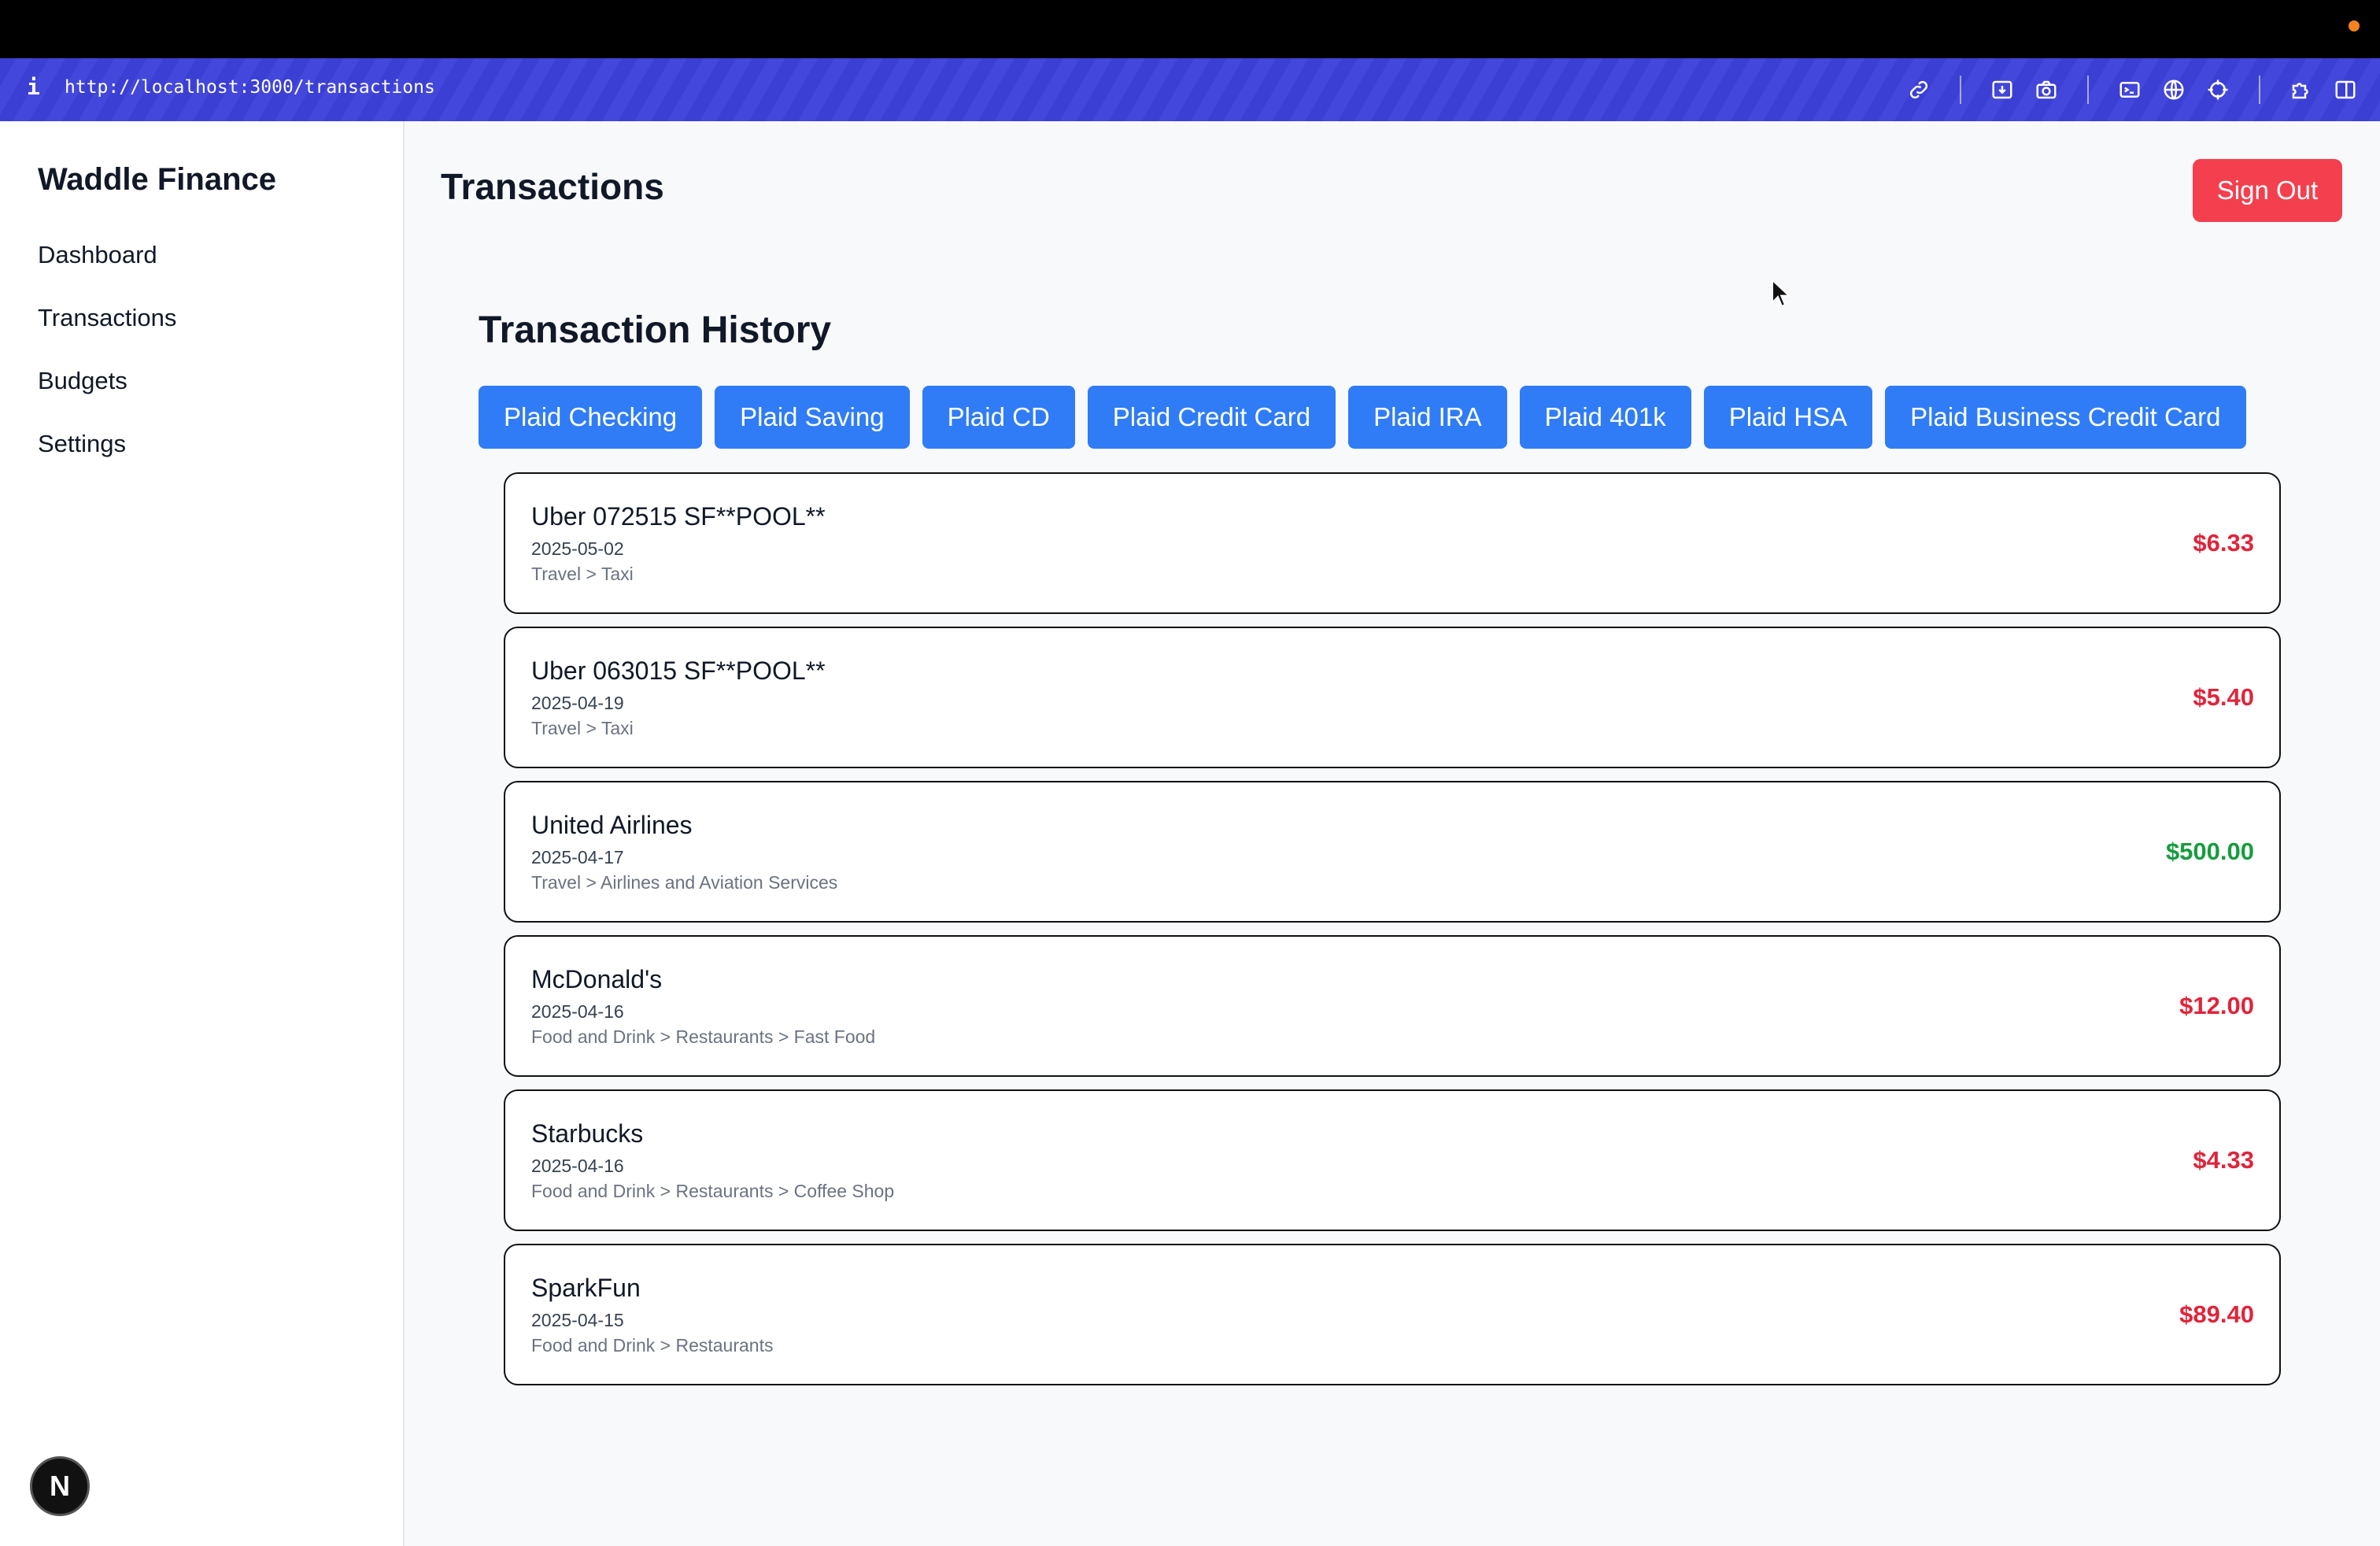 Image resolution: width=2380 pixels, height=1546 pixels. I want to click on account-button-plaid-checking: Plaid Checking, so click(591, 417).